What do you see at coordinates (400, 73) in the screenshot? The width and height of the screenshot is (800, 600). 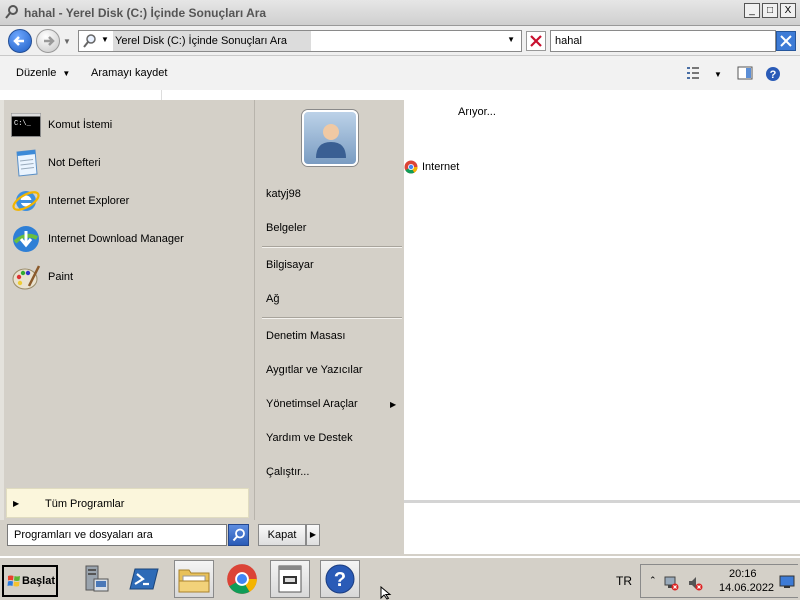 I see `command-bar: Düzenle ▼ Aramayı kaydet ▼ ?` at bounding box center [400, 73].